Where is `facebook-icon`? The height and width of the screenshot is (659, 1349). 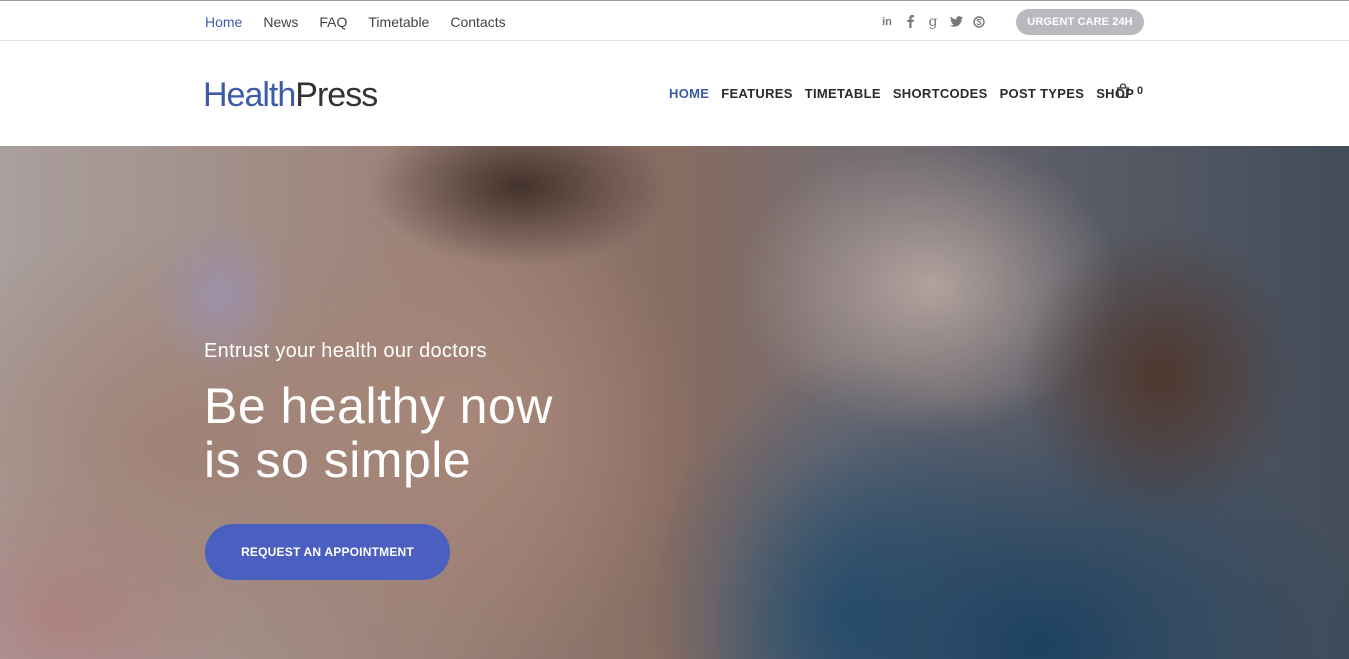 facebook-icon is located at coordinates (910, 21).